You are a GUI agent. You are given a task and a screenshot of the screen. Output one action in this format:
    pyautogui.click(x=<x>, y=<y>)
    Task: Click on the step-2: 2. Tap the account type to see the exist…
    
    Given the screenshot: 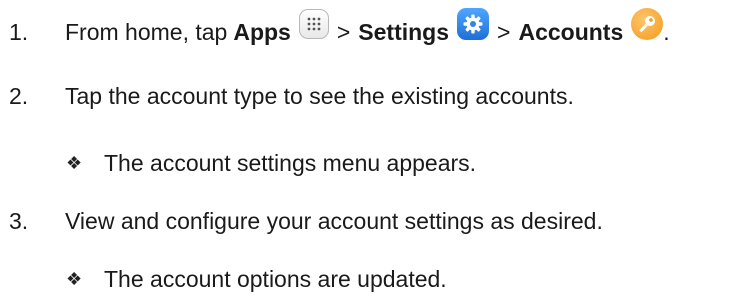 What is the action you would take?
    pyautogui.click(x=291, y=96)
    